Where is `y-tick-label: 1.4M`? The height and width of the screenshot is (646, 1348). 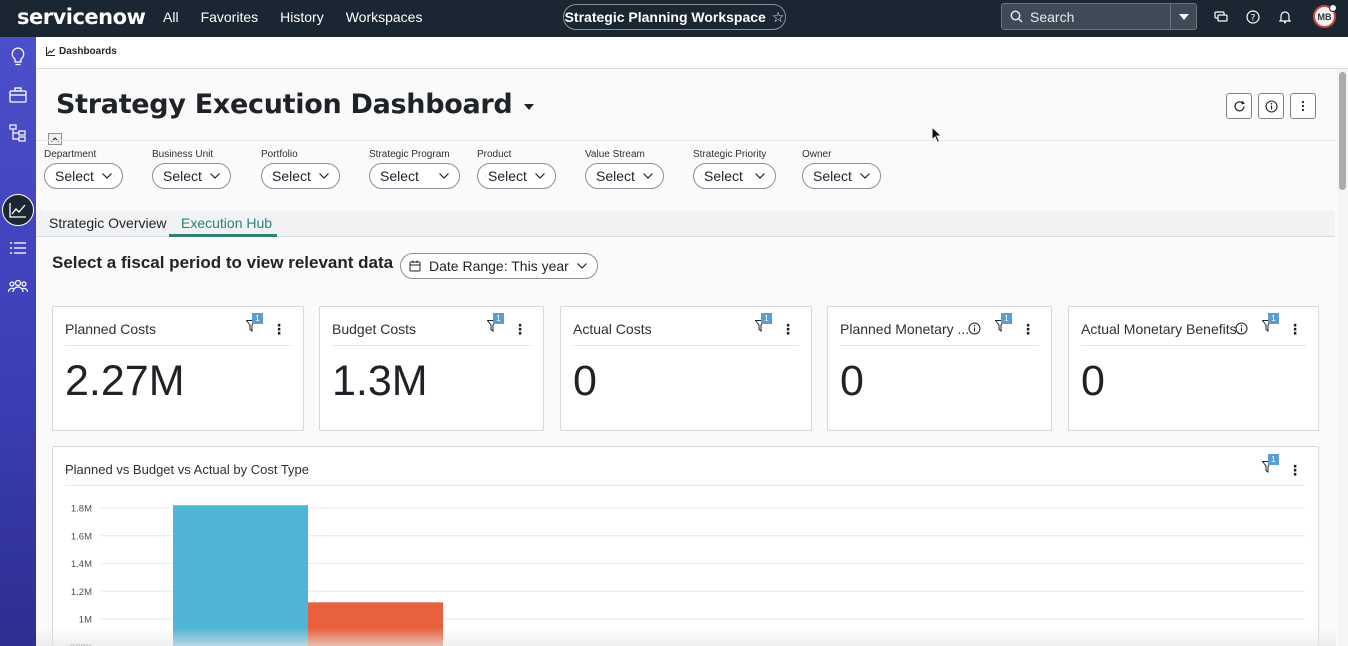 y-tick-label: 1.4M is located at coordinates (81, 564).